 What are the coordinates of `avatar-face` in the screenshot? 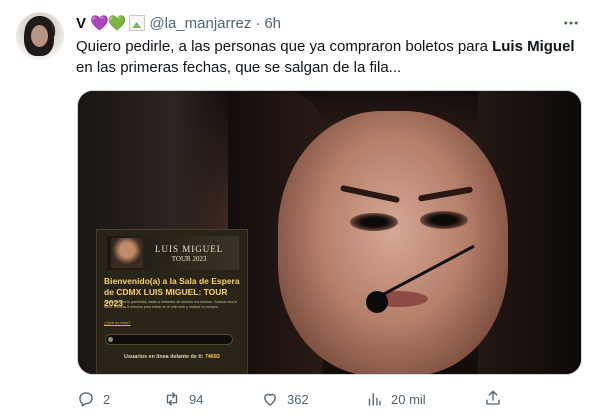 It's located at (39, 36).